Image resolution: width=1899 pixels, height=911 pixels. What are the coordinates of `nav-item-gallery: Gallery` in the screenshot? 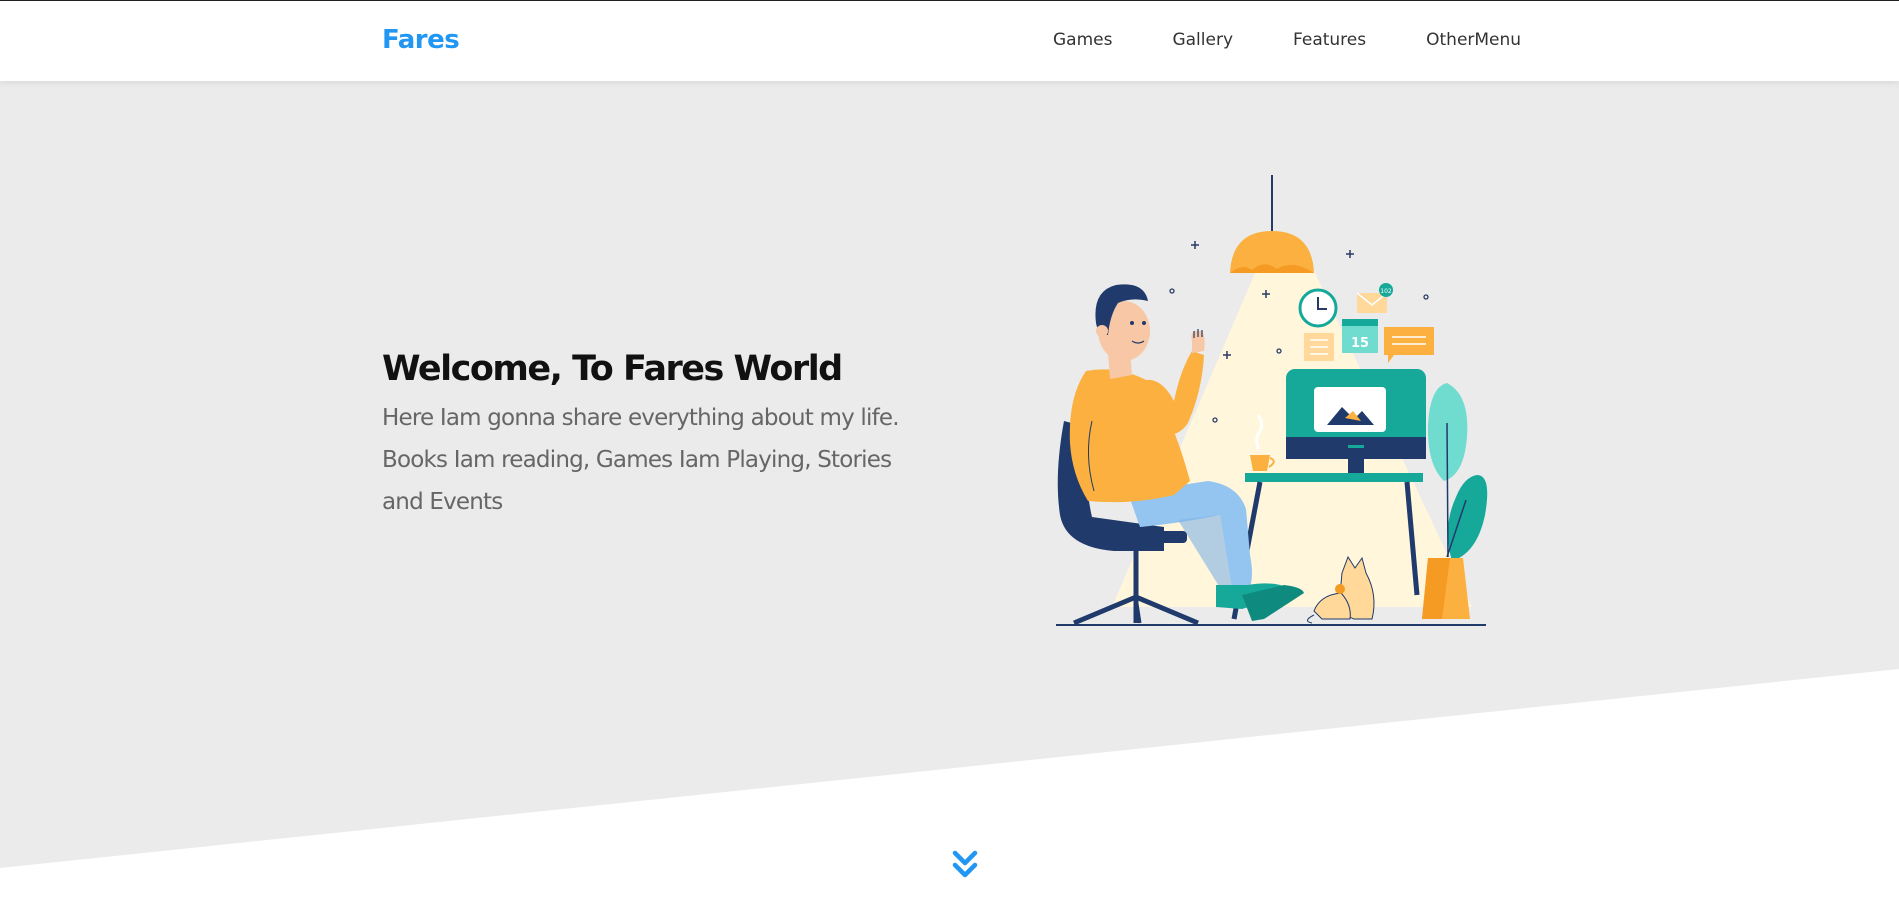 It's located at (1202, 40).